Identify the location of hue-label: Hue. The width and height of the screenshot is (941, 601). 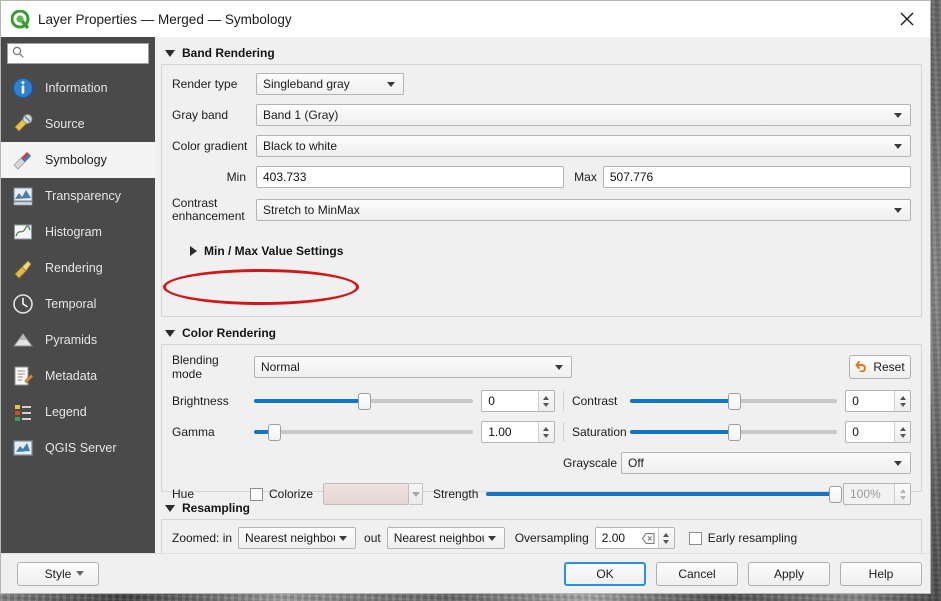
(183, 494).